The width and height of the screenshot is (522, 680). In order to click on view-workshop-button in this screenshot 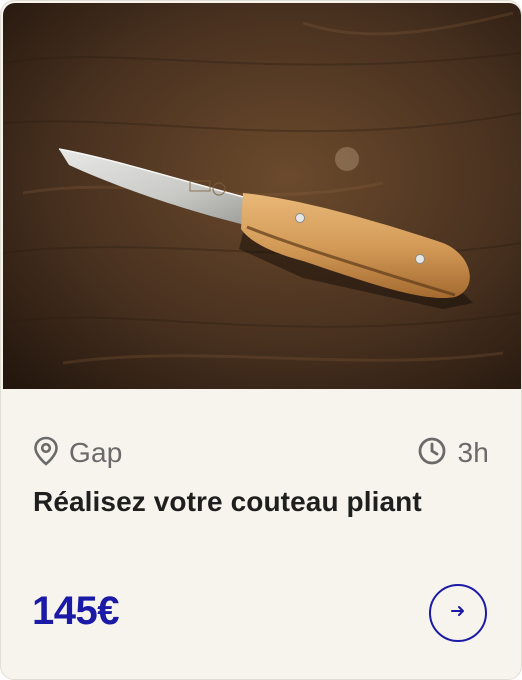, I will do `click(458, 613)`.